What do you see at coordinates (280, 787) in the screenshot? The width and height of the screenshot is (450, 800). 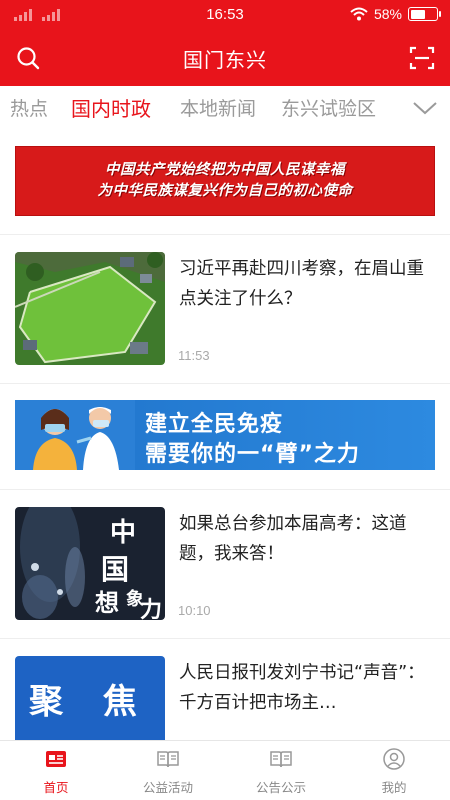 I see `nav-label: 公告公示` at bounding box center [280, 787].